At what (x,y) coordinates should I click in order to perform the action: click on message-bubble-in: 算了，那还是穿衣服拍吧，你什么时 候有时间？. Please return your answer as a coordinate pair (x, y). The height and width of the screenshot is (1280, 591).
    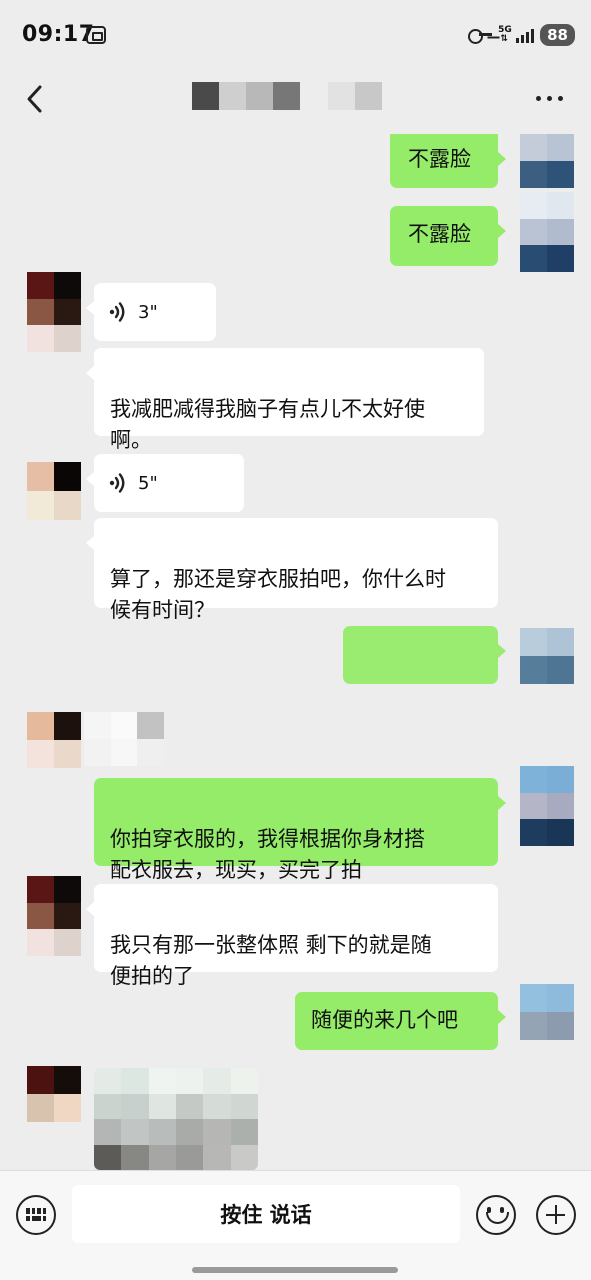
    Looking at the image, I should click on (292, 570).